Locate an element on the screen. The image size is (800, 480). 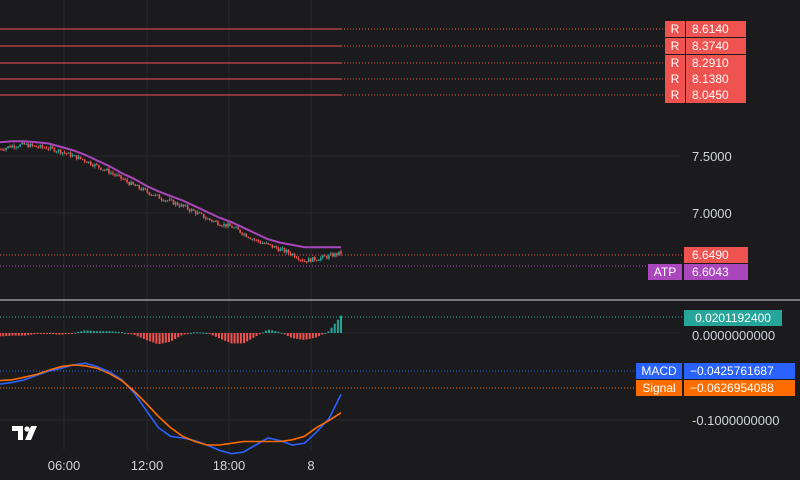
resistance-value: 8.3740 is located at coordinates (716, 46).